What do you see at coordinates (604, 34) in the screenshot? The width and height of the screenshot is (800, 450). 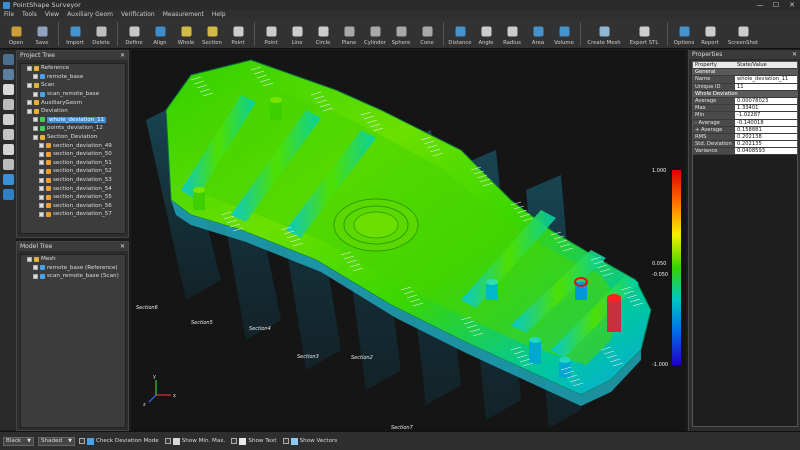 I see `toolbar-create-mesh-button: Create Mesh` at bounding box center [604, 34].